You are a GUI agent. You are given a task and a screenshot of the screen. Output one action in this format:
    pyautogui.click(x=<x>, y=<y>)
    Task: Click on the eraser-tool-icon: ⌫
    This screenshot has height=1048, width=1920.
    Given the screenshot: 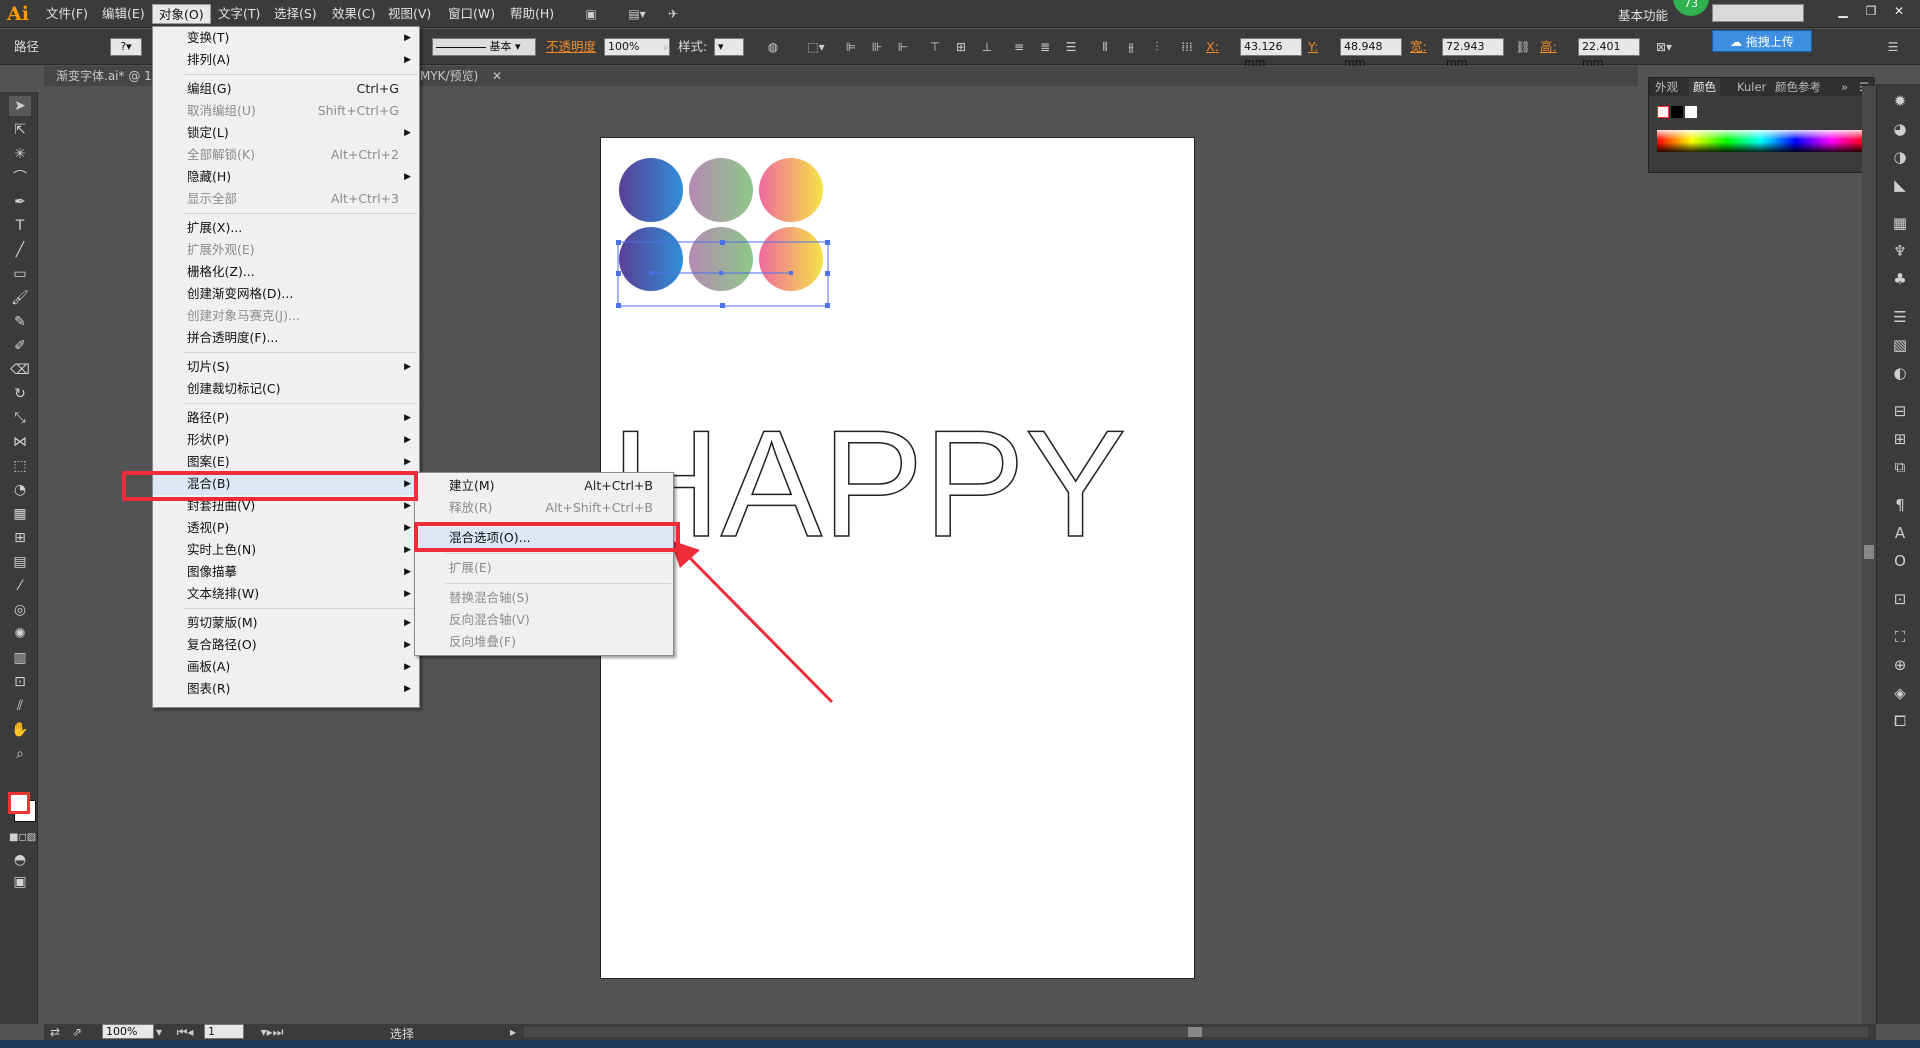 What is the action you would take?
    pyautogui.click(x=20, y=370)
    